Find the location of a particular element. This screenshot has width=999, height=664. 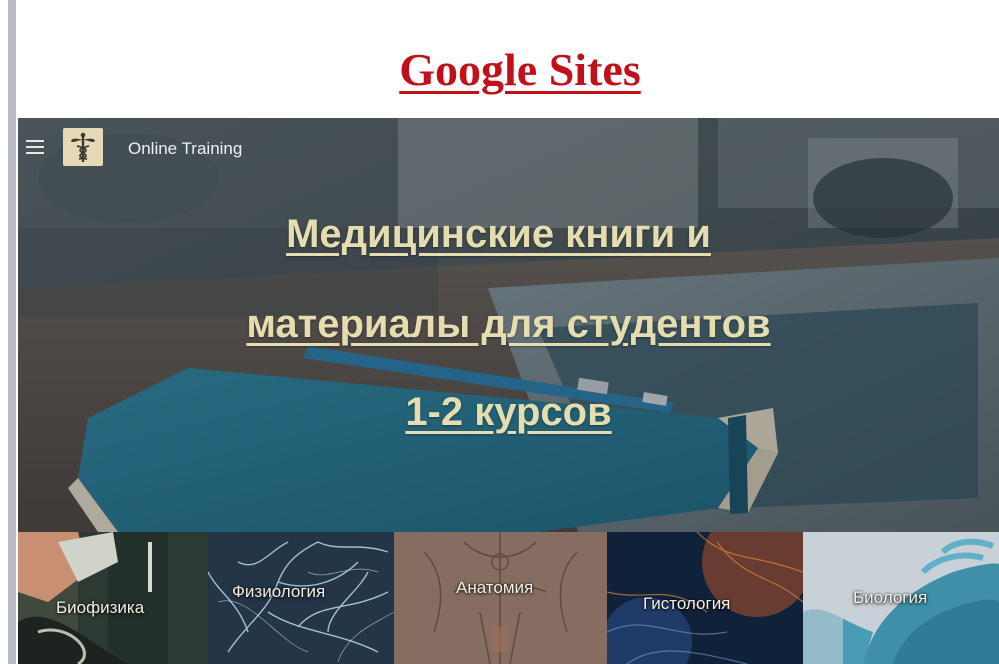

tile-physiology: Физиология is located at coordinates (301, 598).